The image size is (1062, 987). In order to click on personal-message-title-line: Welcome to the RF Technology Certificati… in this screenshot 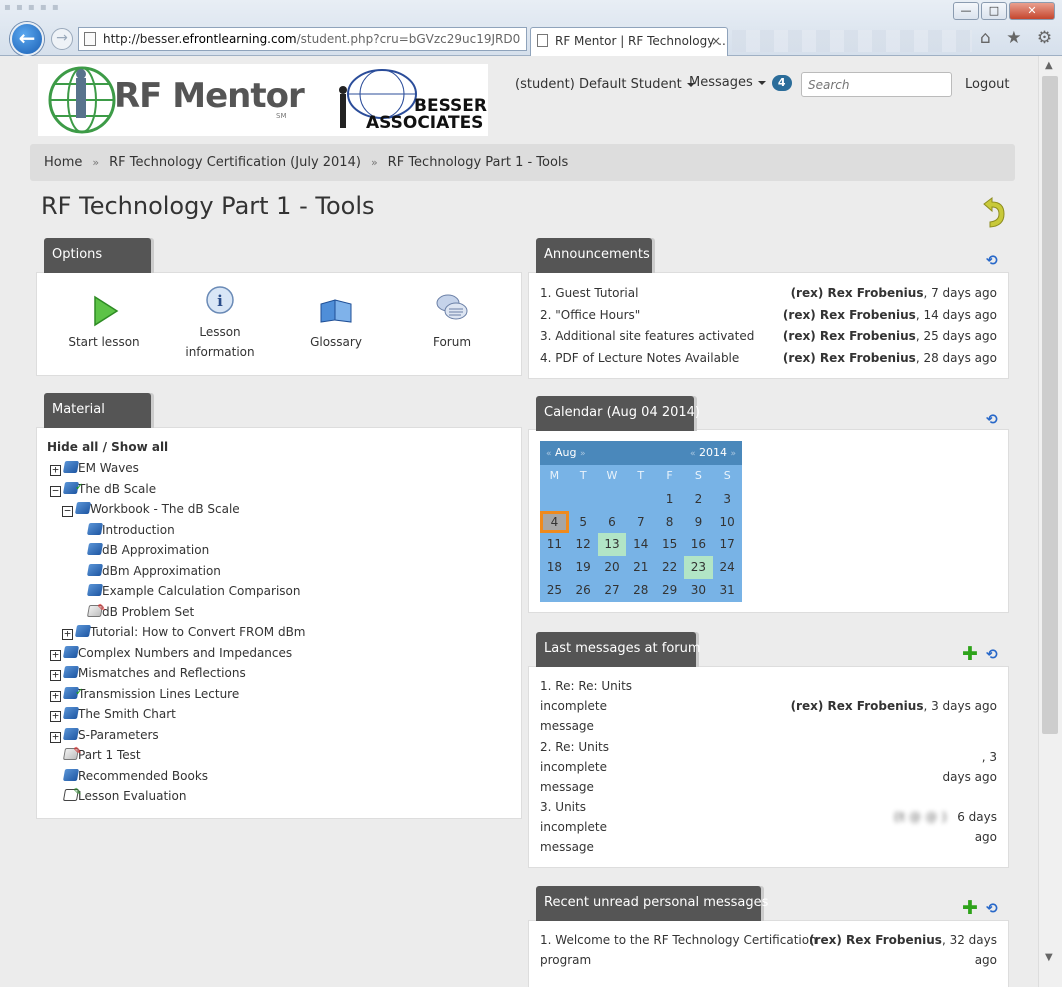, I will do `click(685, 940)`.